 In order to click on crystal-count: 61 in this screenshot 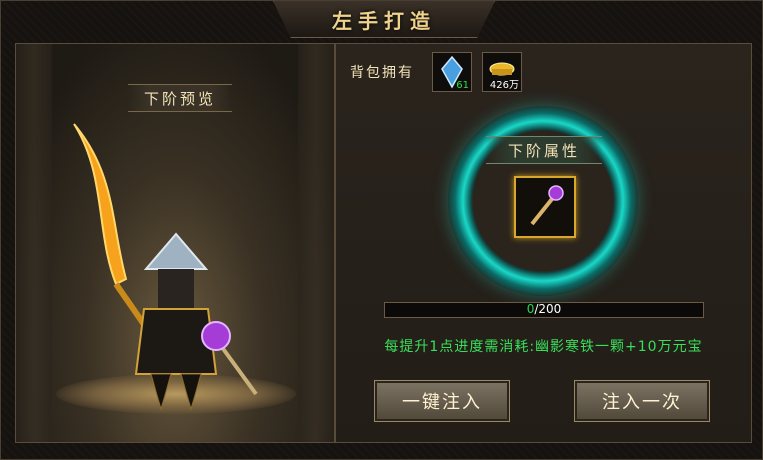, I will do `click(462, 85)`.